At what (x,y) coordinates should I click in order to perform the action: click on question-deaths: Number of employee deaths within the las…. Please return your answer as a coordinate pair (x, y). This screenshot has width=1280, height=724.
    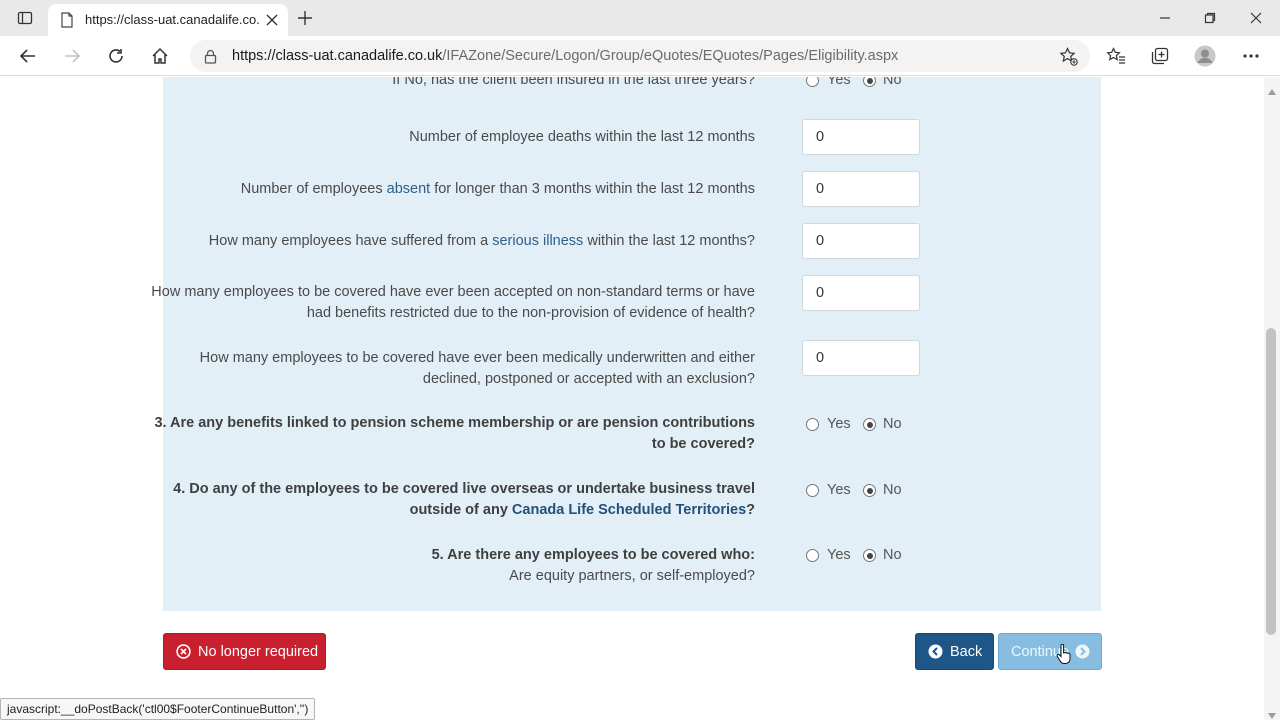
    Looking at the image, I should click on (582, 137).